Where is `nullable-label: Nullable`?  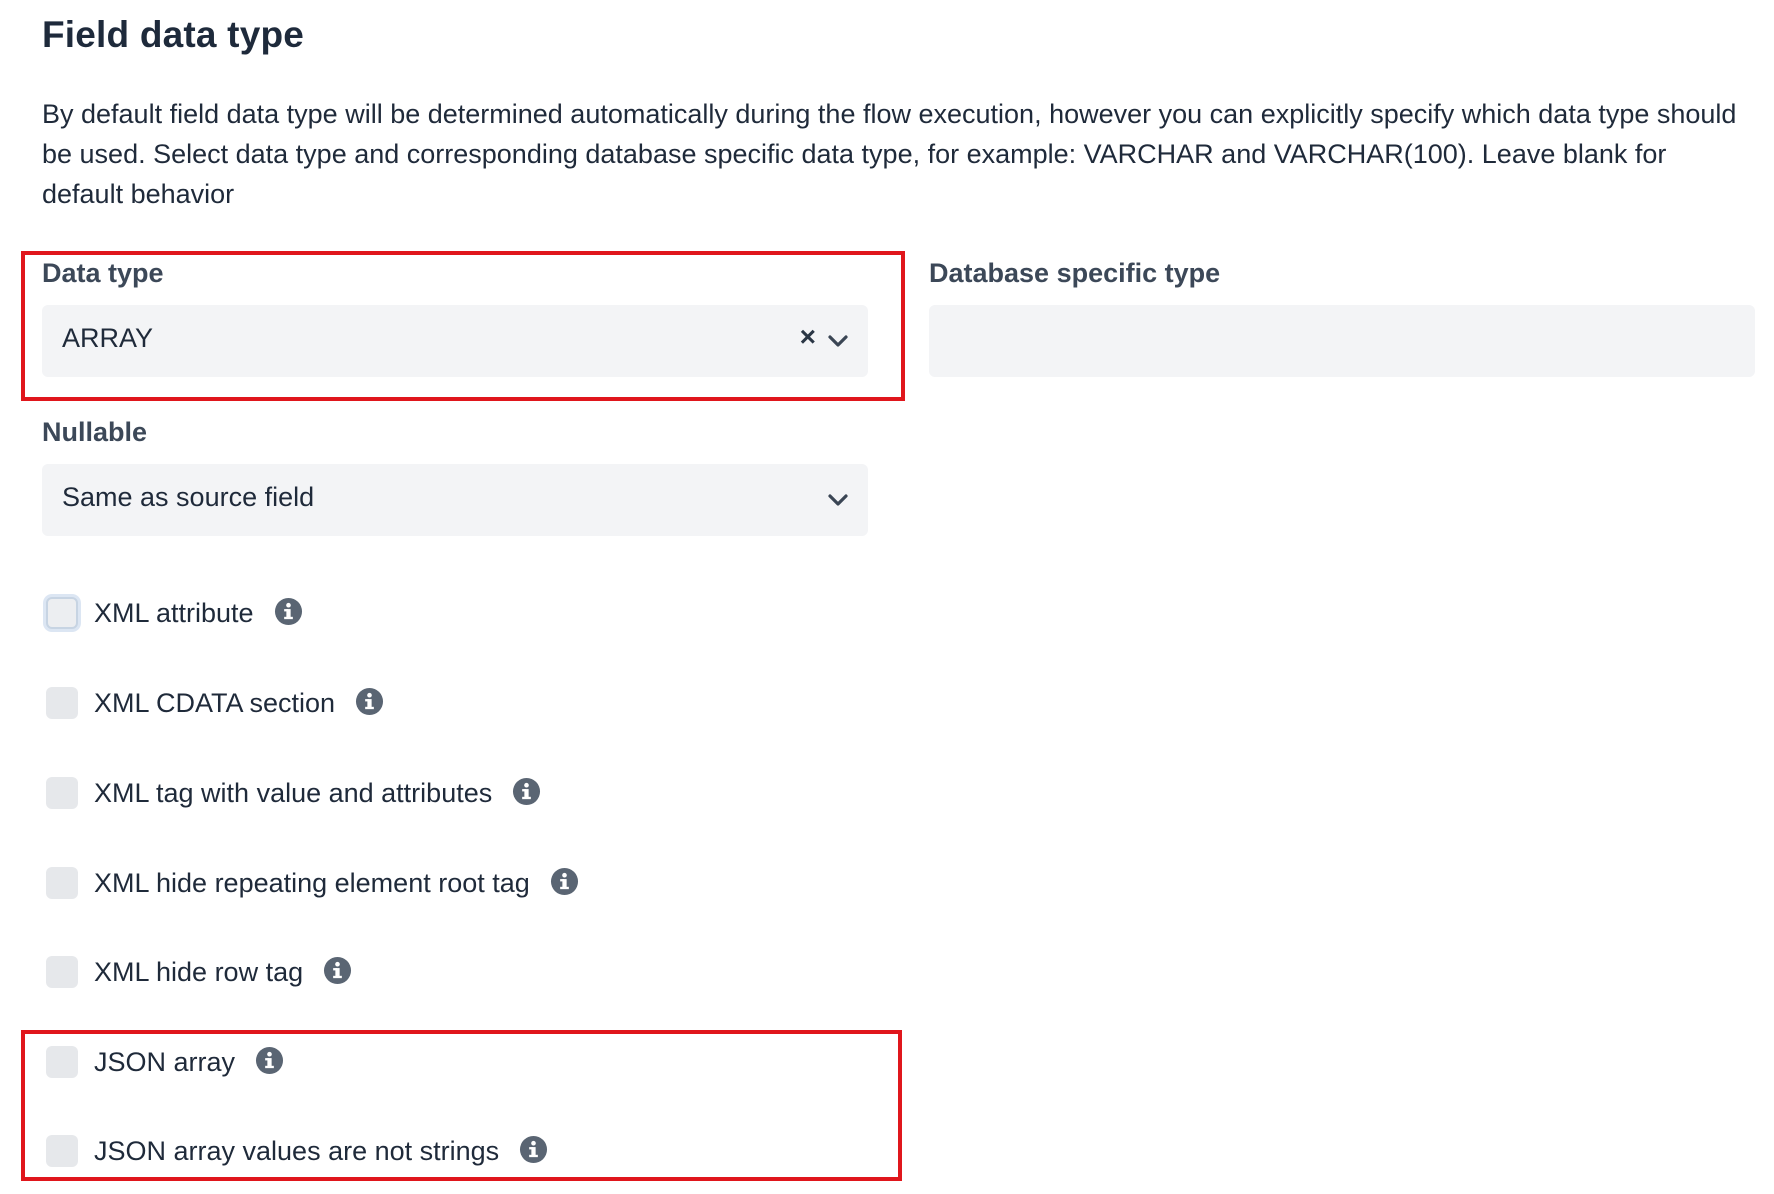
nullable-label: Nullable is located at coordinates (95, 432).